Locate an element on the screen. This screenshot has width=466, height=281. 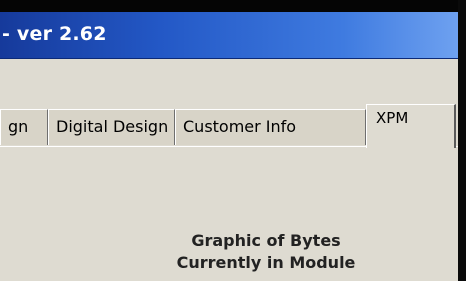
caption-line-1: Graphic of Bytes is located at coordinates (266, 240).